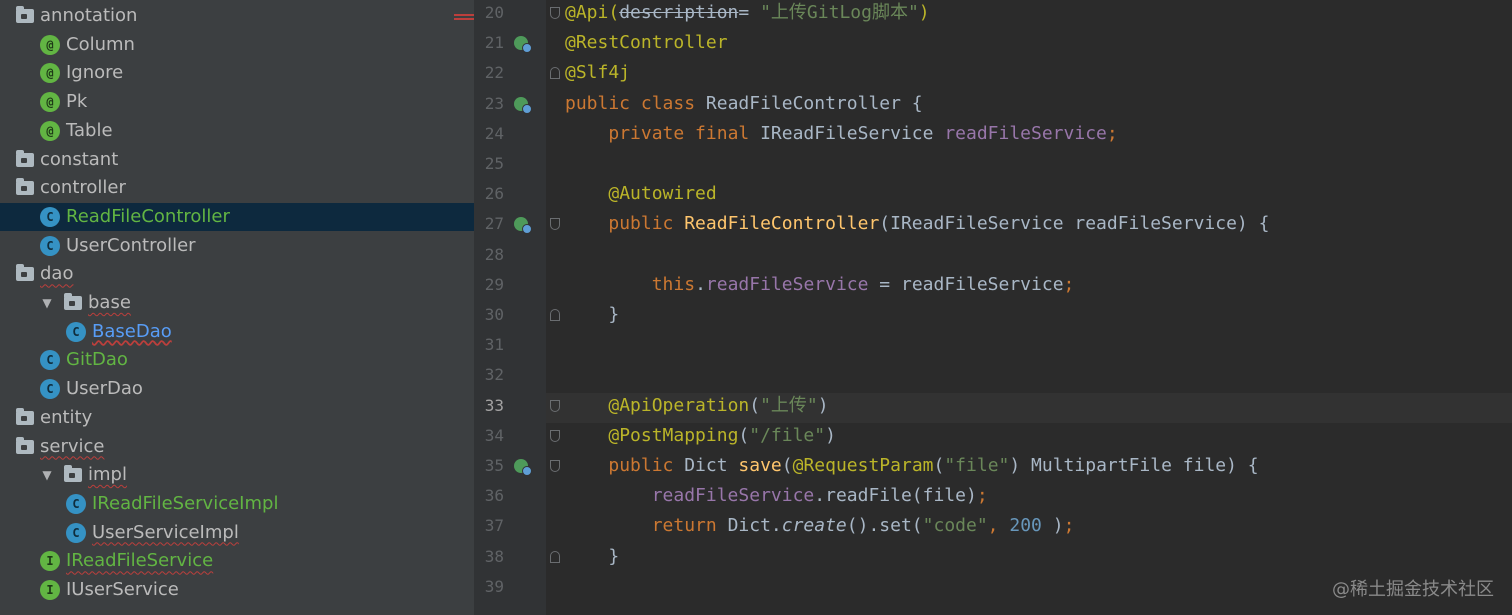 The width and height of the screenshot is (1512, 615). What do you see at coordinates (510, 166) in the screenshot?
I see `gutter-line: 25` at bounding box center [510, 166].